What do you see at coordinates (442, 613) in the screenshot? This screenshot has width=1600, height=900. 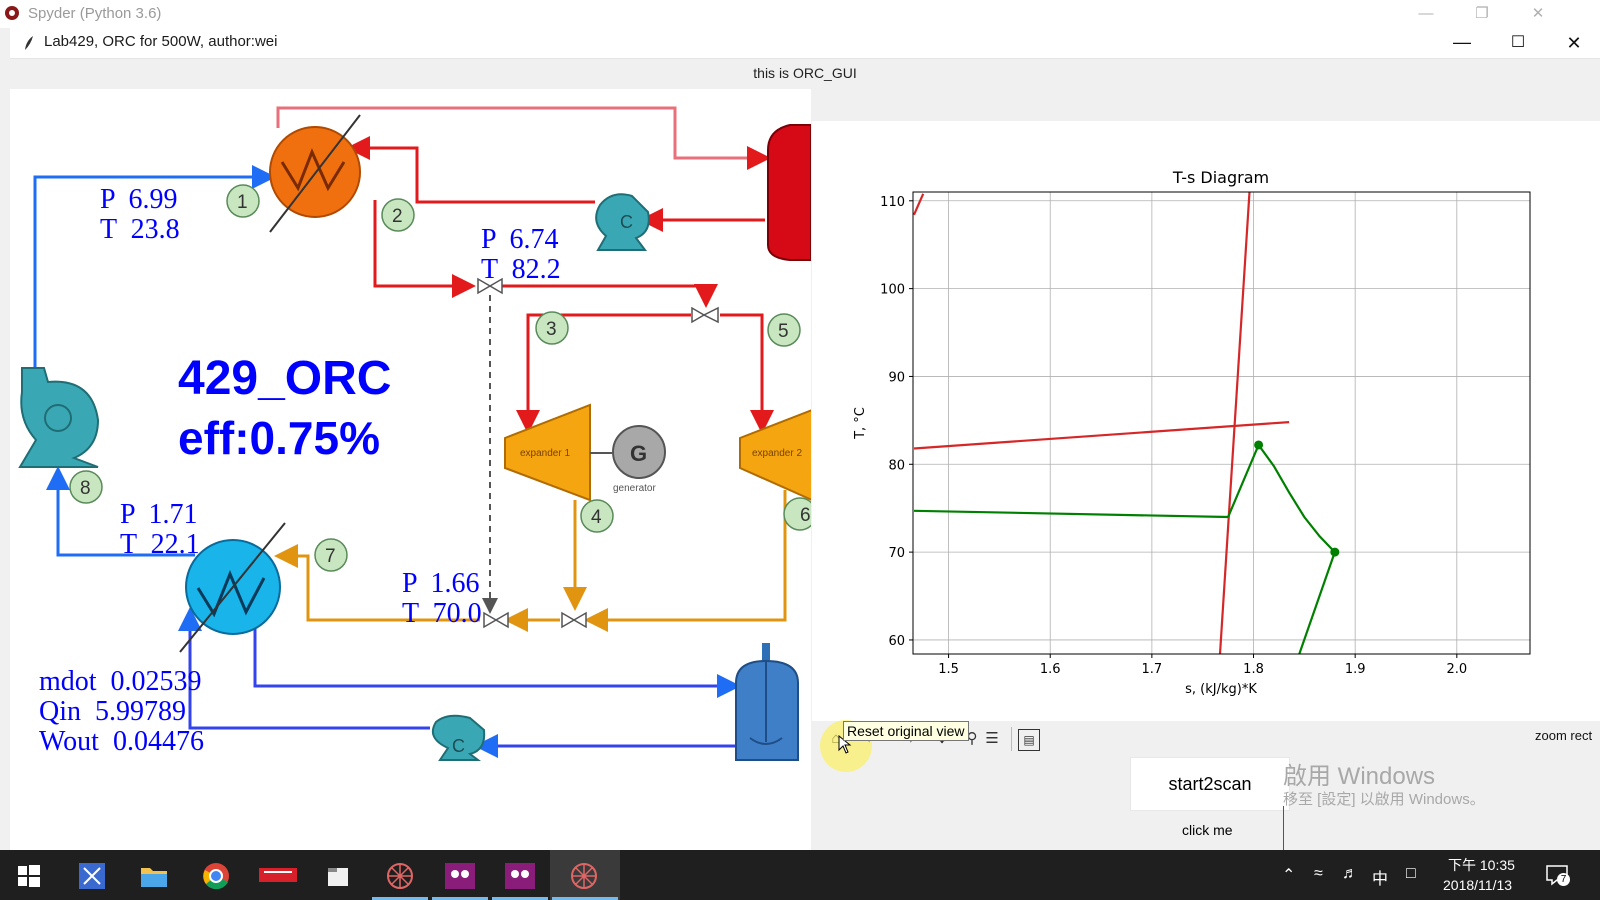 I see `t4-readout: T 70.0` at bounding box center [442, 613].